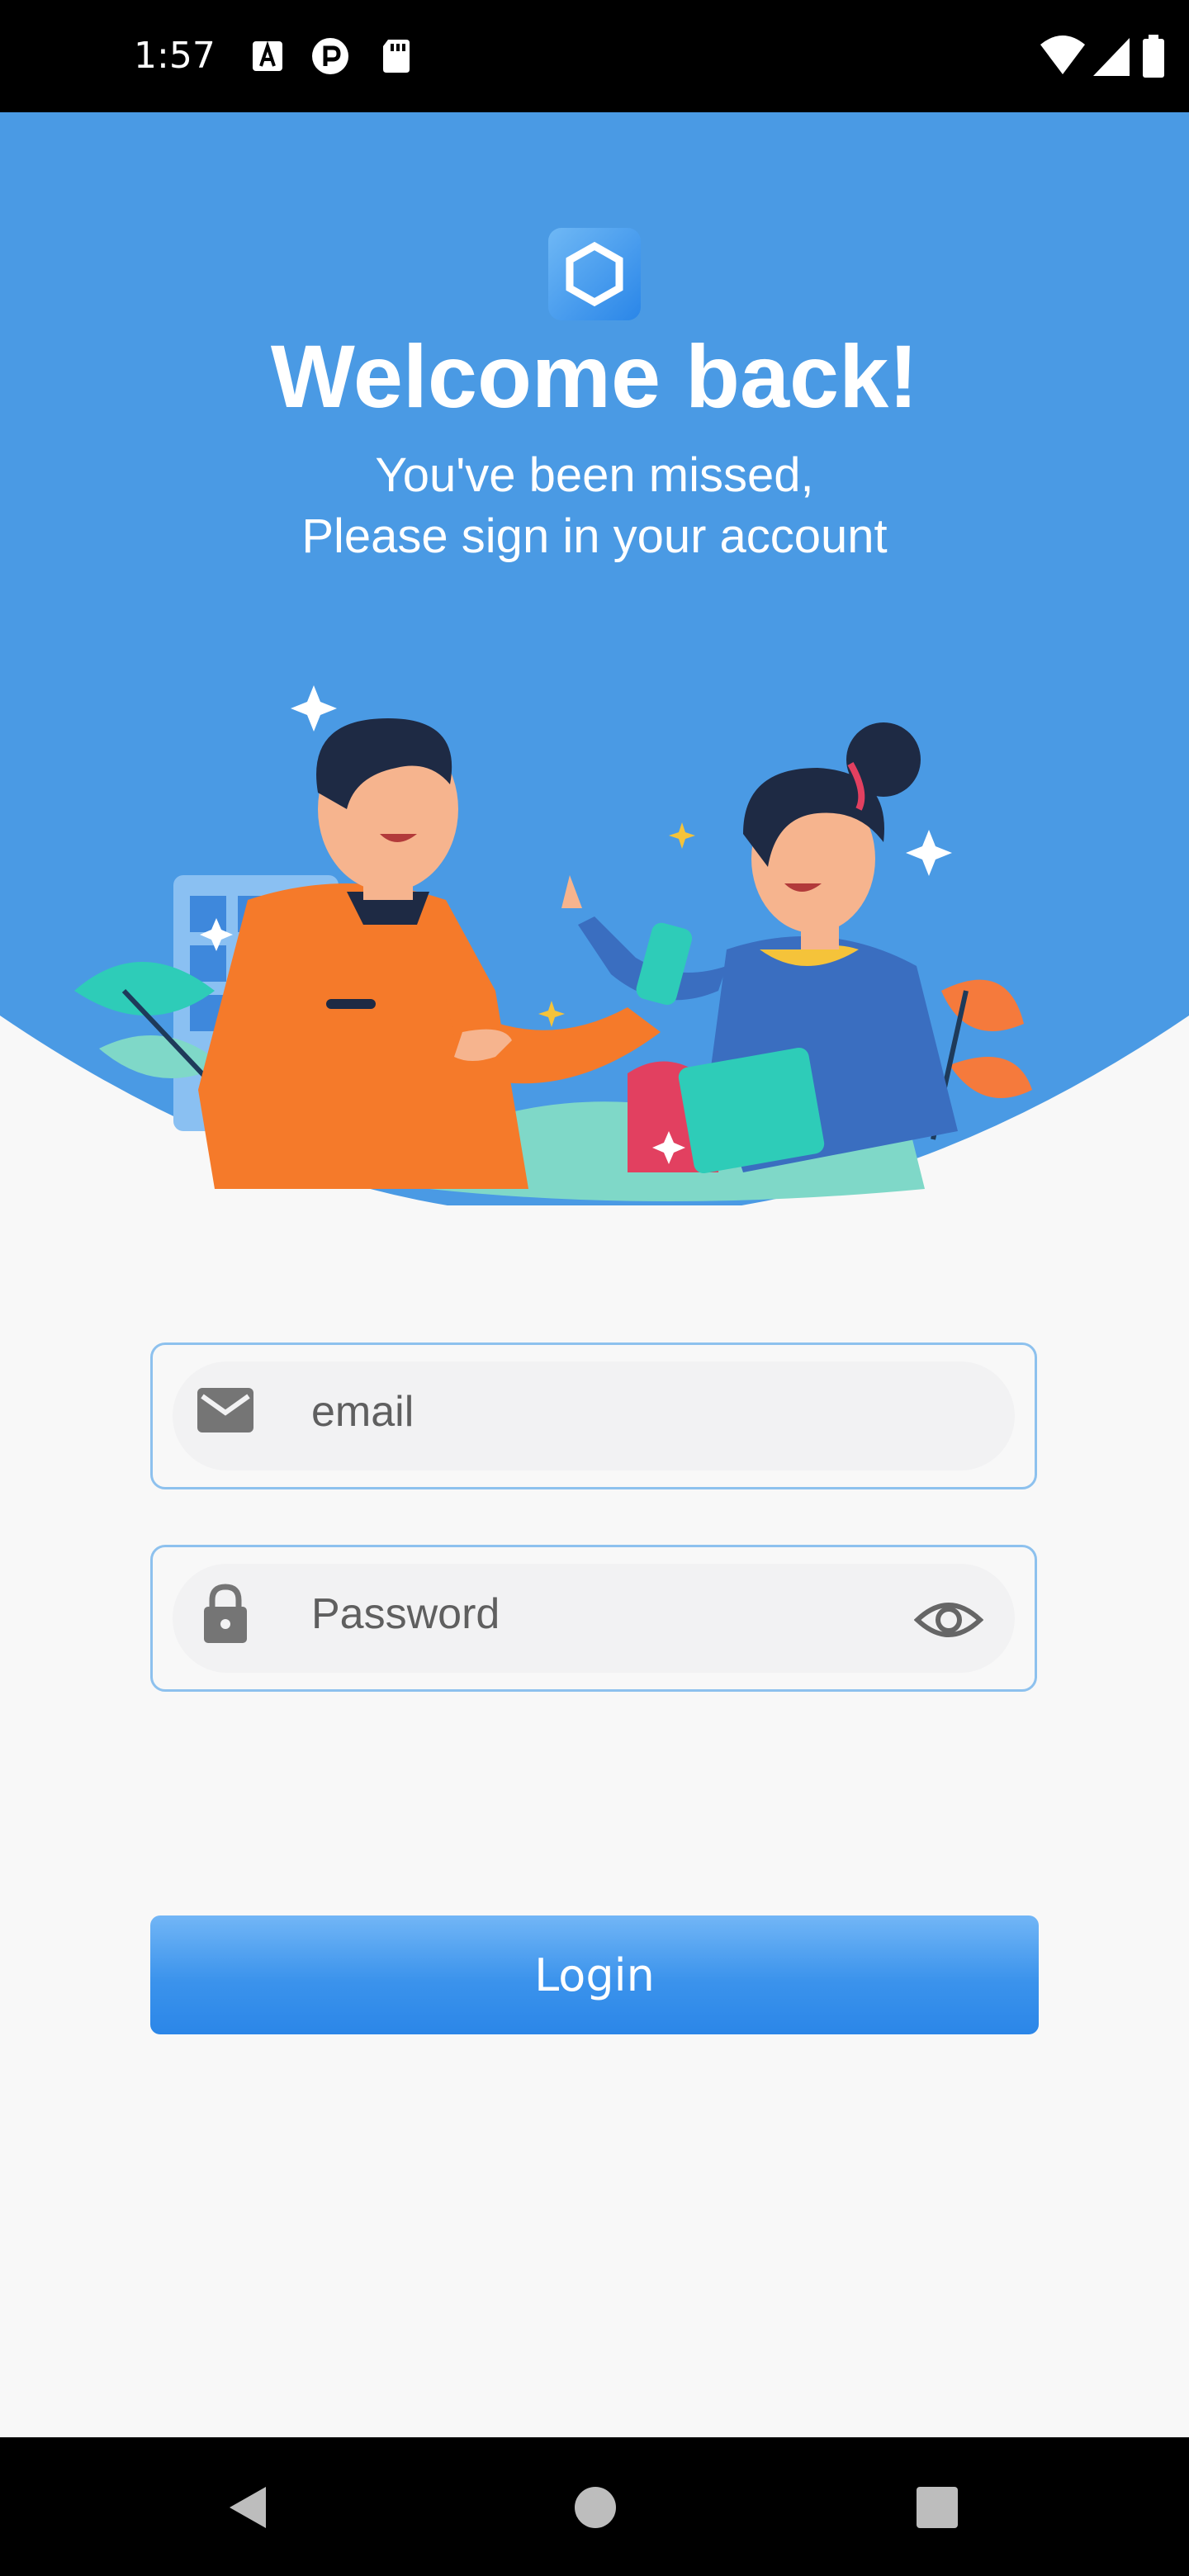  I want to click on recents-square-icon, so click(937, 2507).